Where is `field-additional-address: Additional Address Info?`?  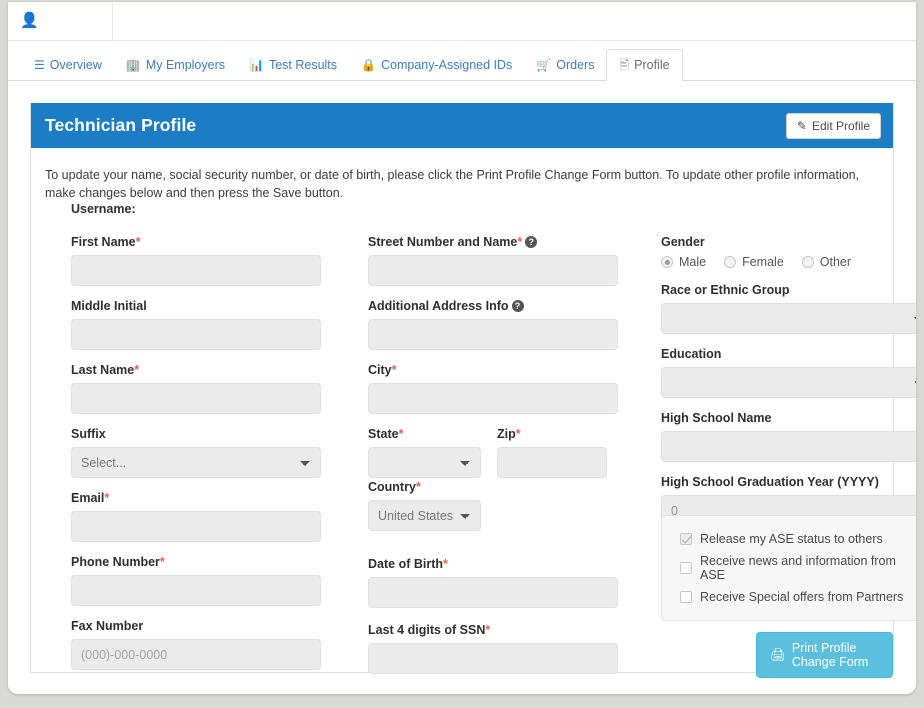 field-additional-address: Additional Address Info? is located at coordinates (493, 324).